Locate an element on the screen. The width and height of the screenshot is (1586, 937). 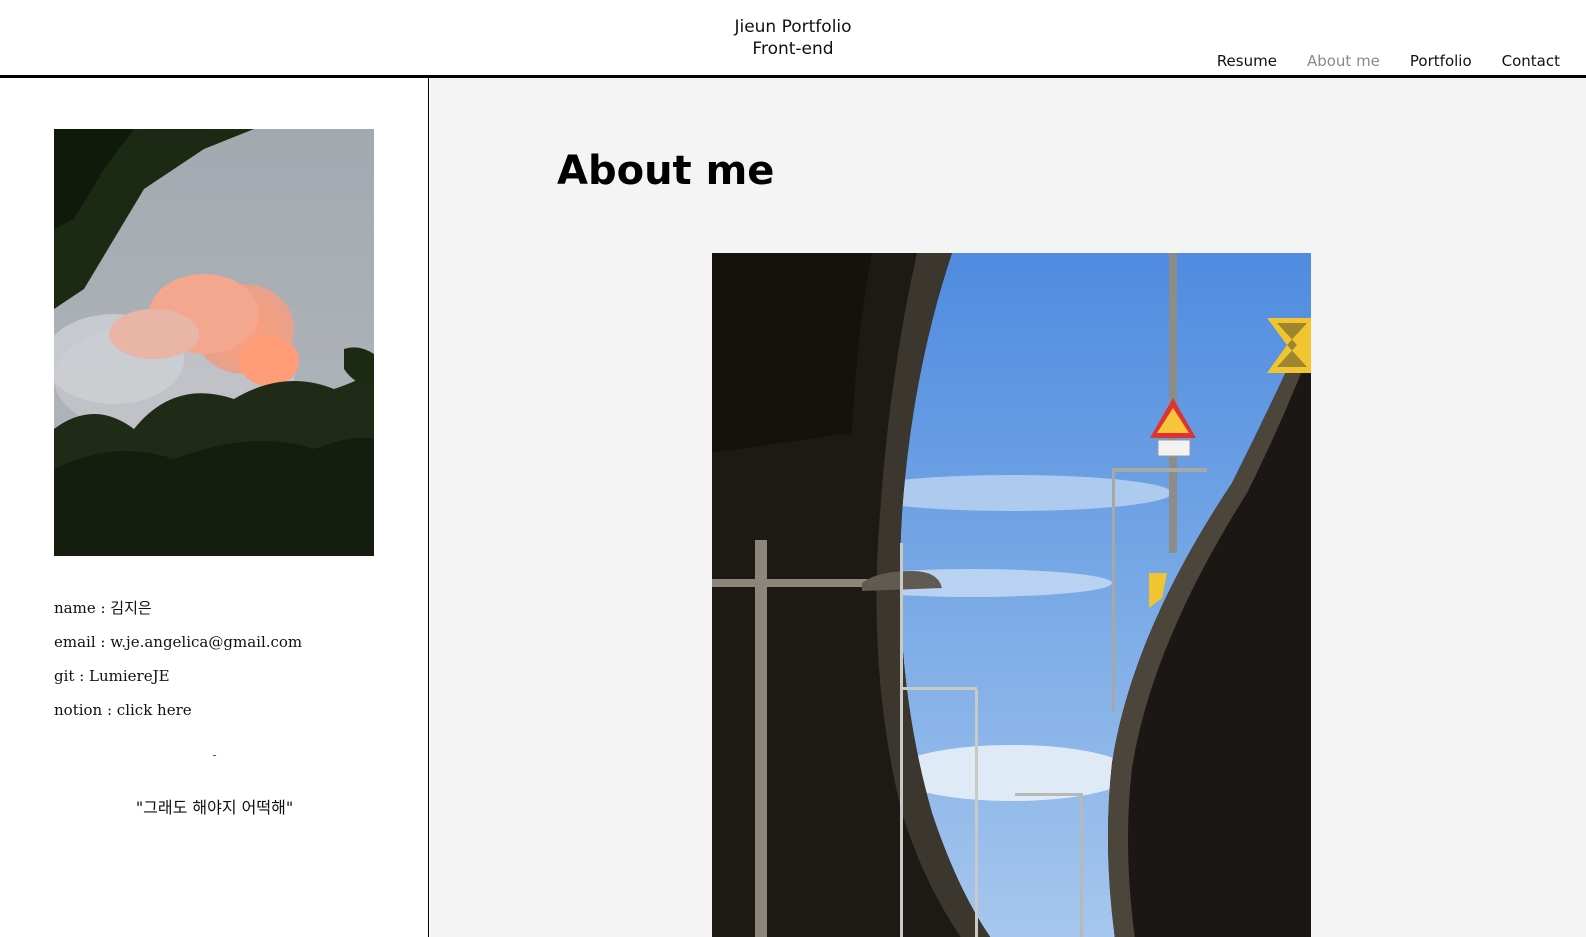
profile-photo is located at coordinates (214, 342).